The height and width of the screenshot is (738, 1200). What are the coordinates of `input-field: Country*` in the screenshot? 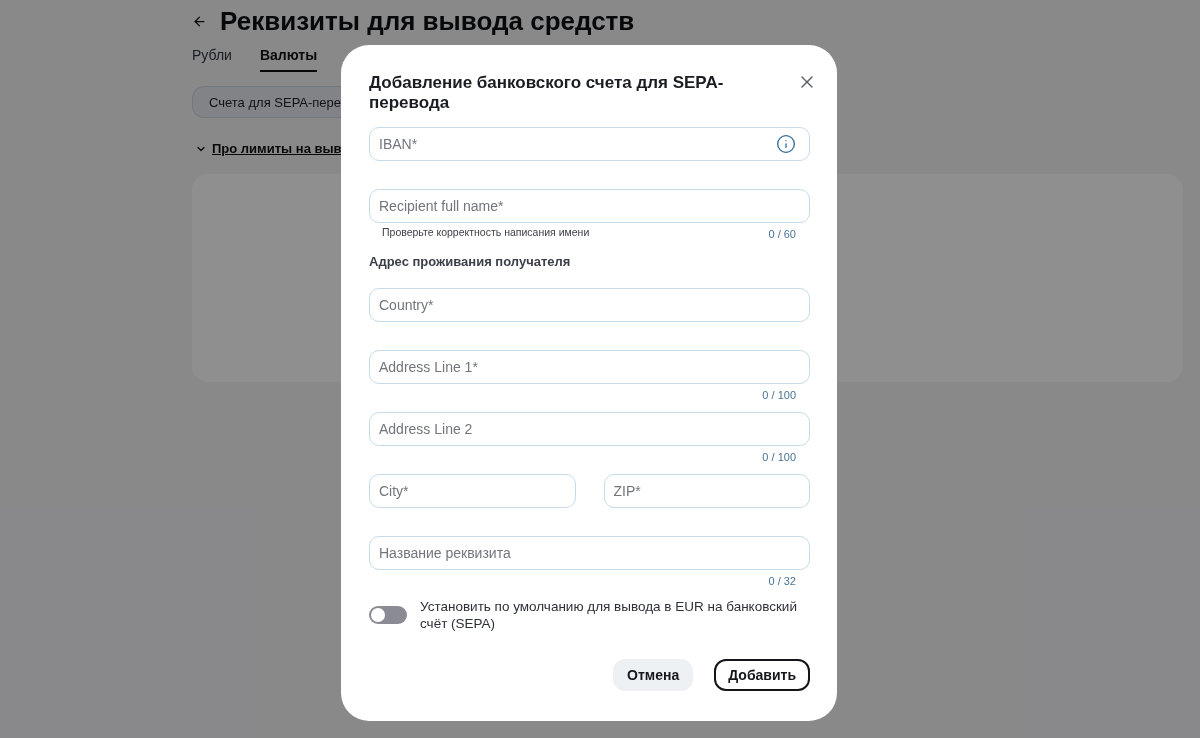 It's located at (589, 305).